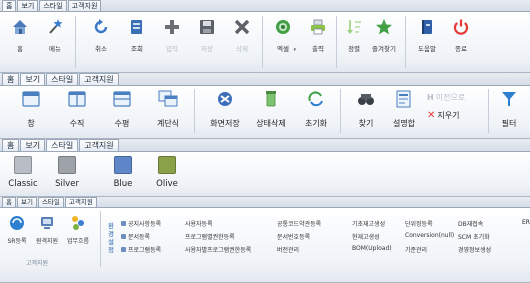 The width and height of the screenshot is (530, 283). Describe the element at coordinates (509, 123) in the screenshot. I see `filter-button-label: 필터` at that location.